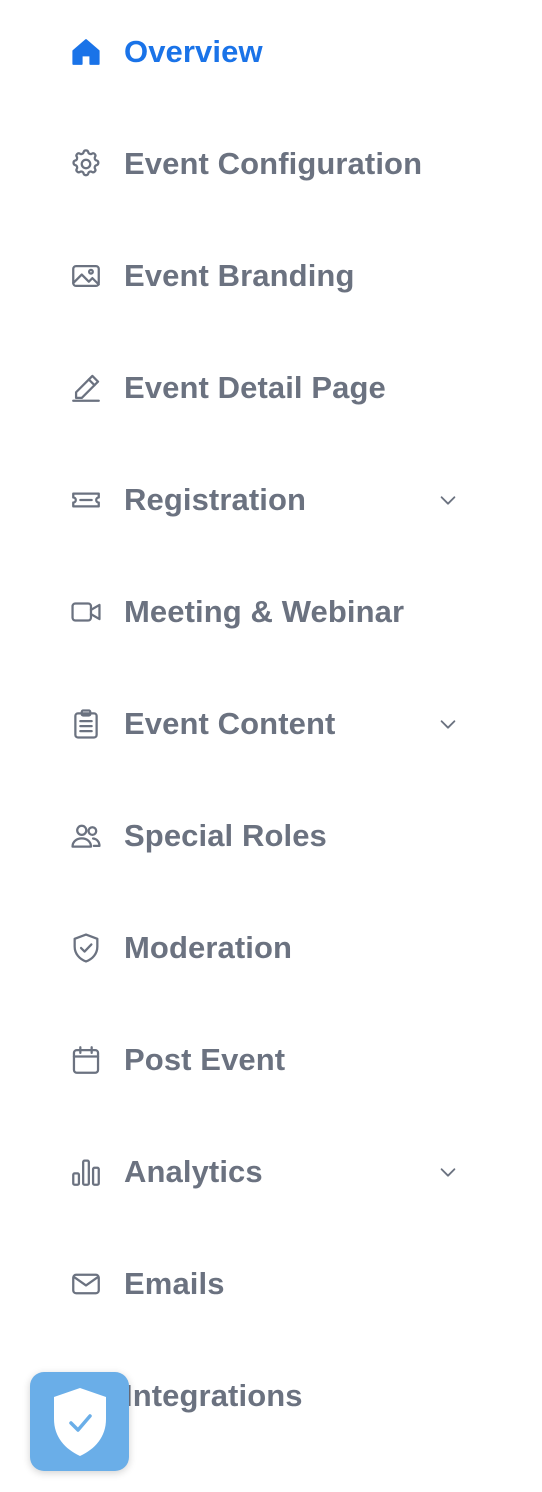  I want to click on sidebar-item-emails: Emails, so click(271, 1284).